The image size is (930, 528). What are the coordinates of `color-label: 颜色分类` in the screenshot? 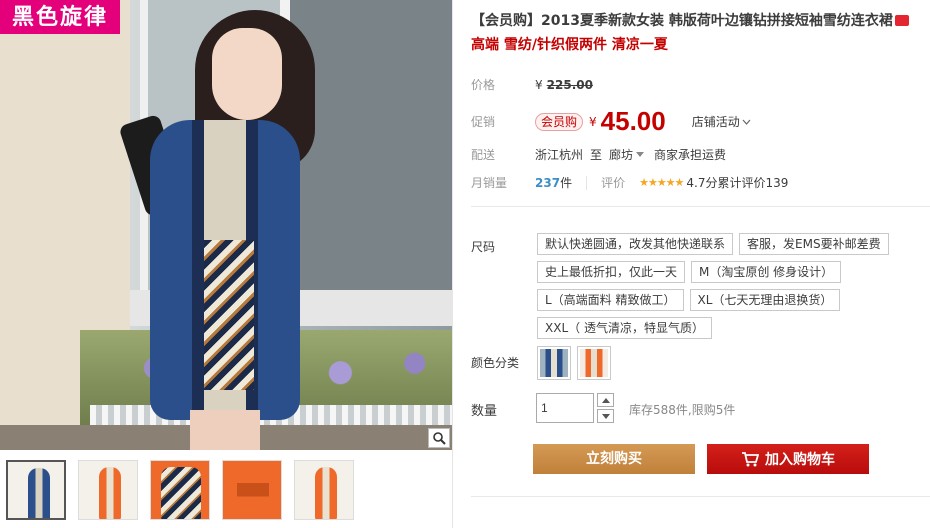 It's located at (495, 363).